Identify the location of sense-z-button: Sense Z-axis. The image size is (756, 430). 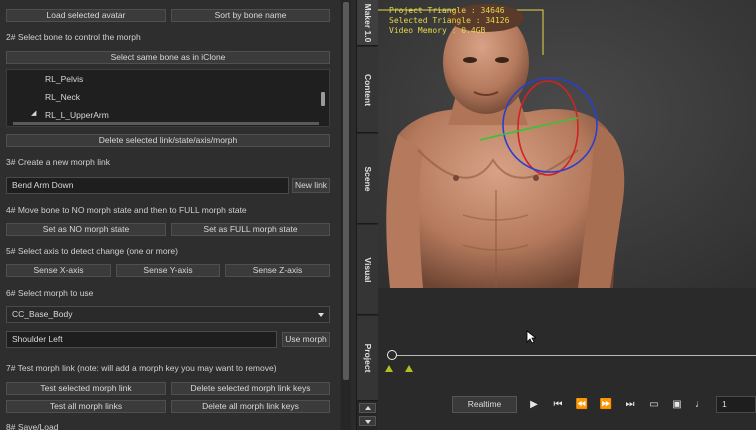
(277, 270).